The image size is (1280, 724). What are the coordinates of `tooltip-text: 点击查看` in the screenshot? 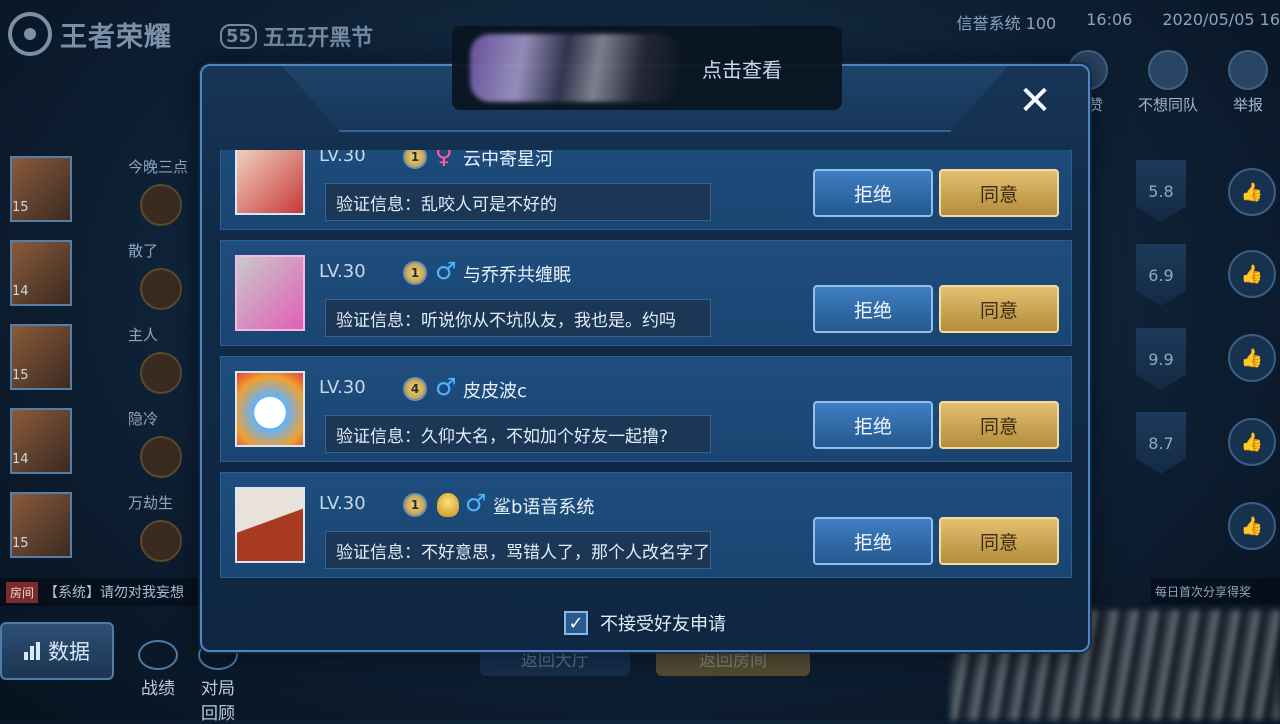 It's located at (742, 70).